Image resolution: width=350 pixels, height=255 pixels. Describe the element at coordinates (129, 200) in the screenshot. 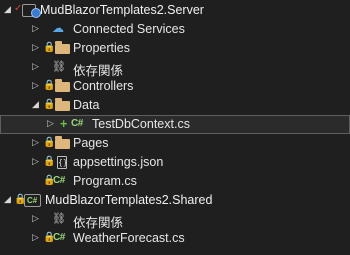

I see `shared-project-label: MudBlazorTemplates2.Shared` at that location.